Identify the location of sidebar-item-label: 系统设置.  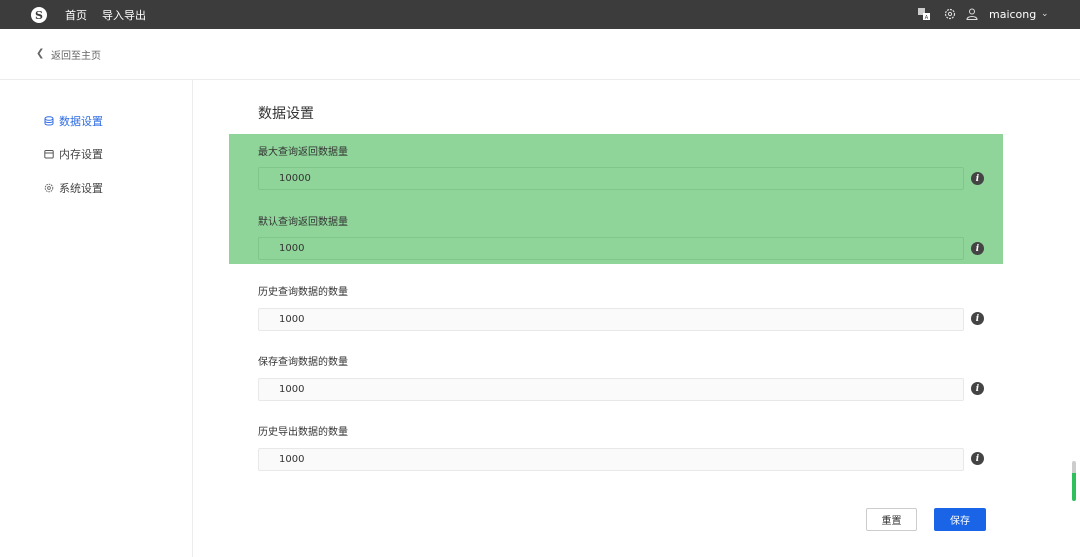
(81, 188).